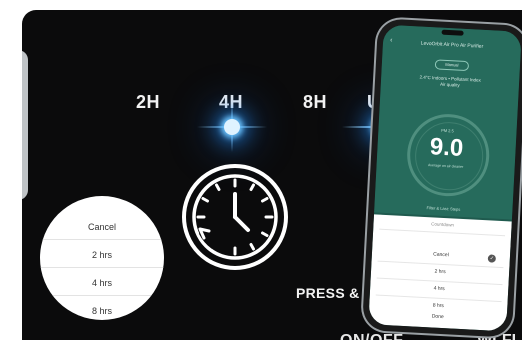 This screenshot has width=522, height=340. I want to click on done-button: Done, so click(438, 316).